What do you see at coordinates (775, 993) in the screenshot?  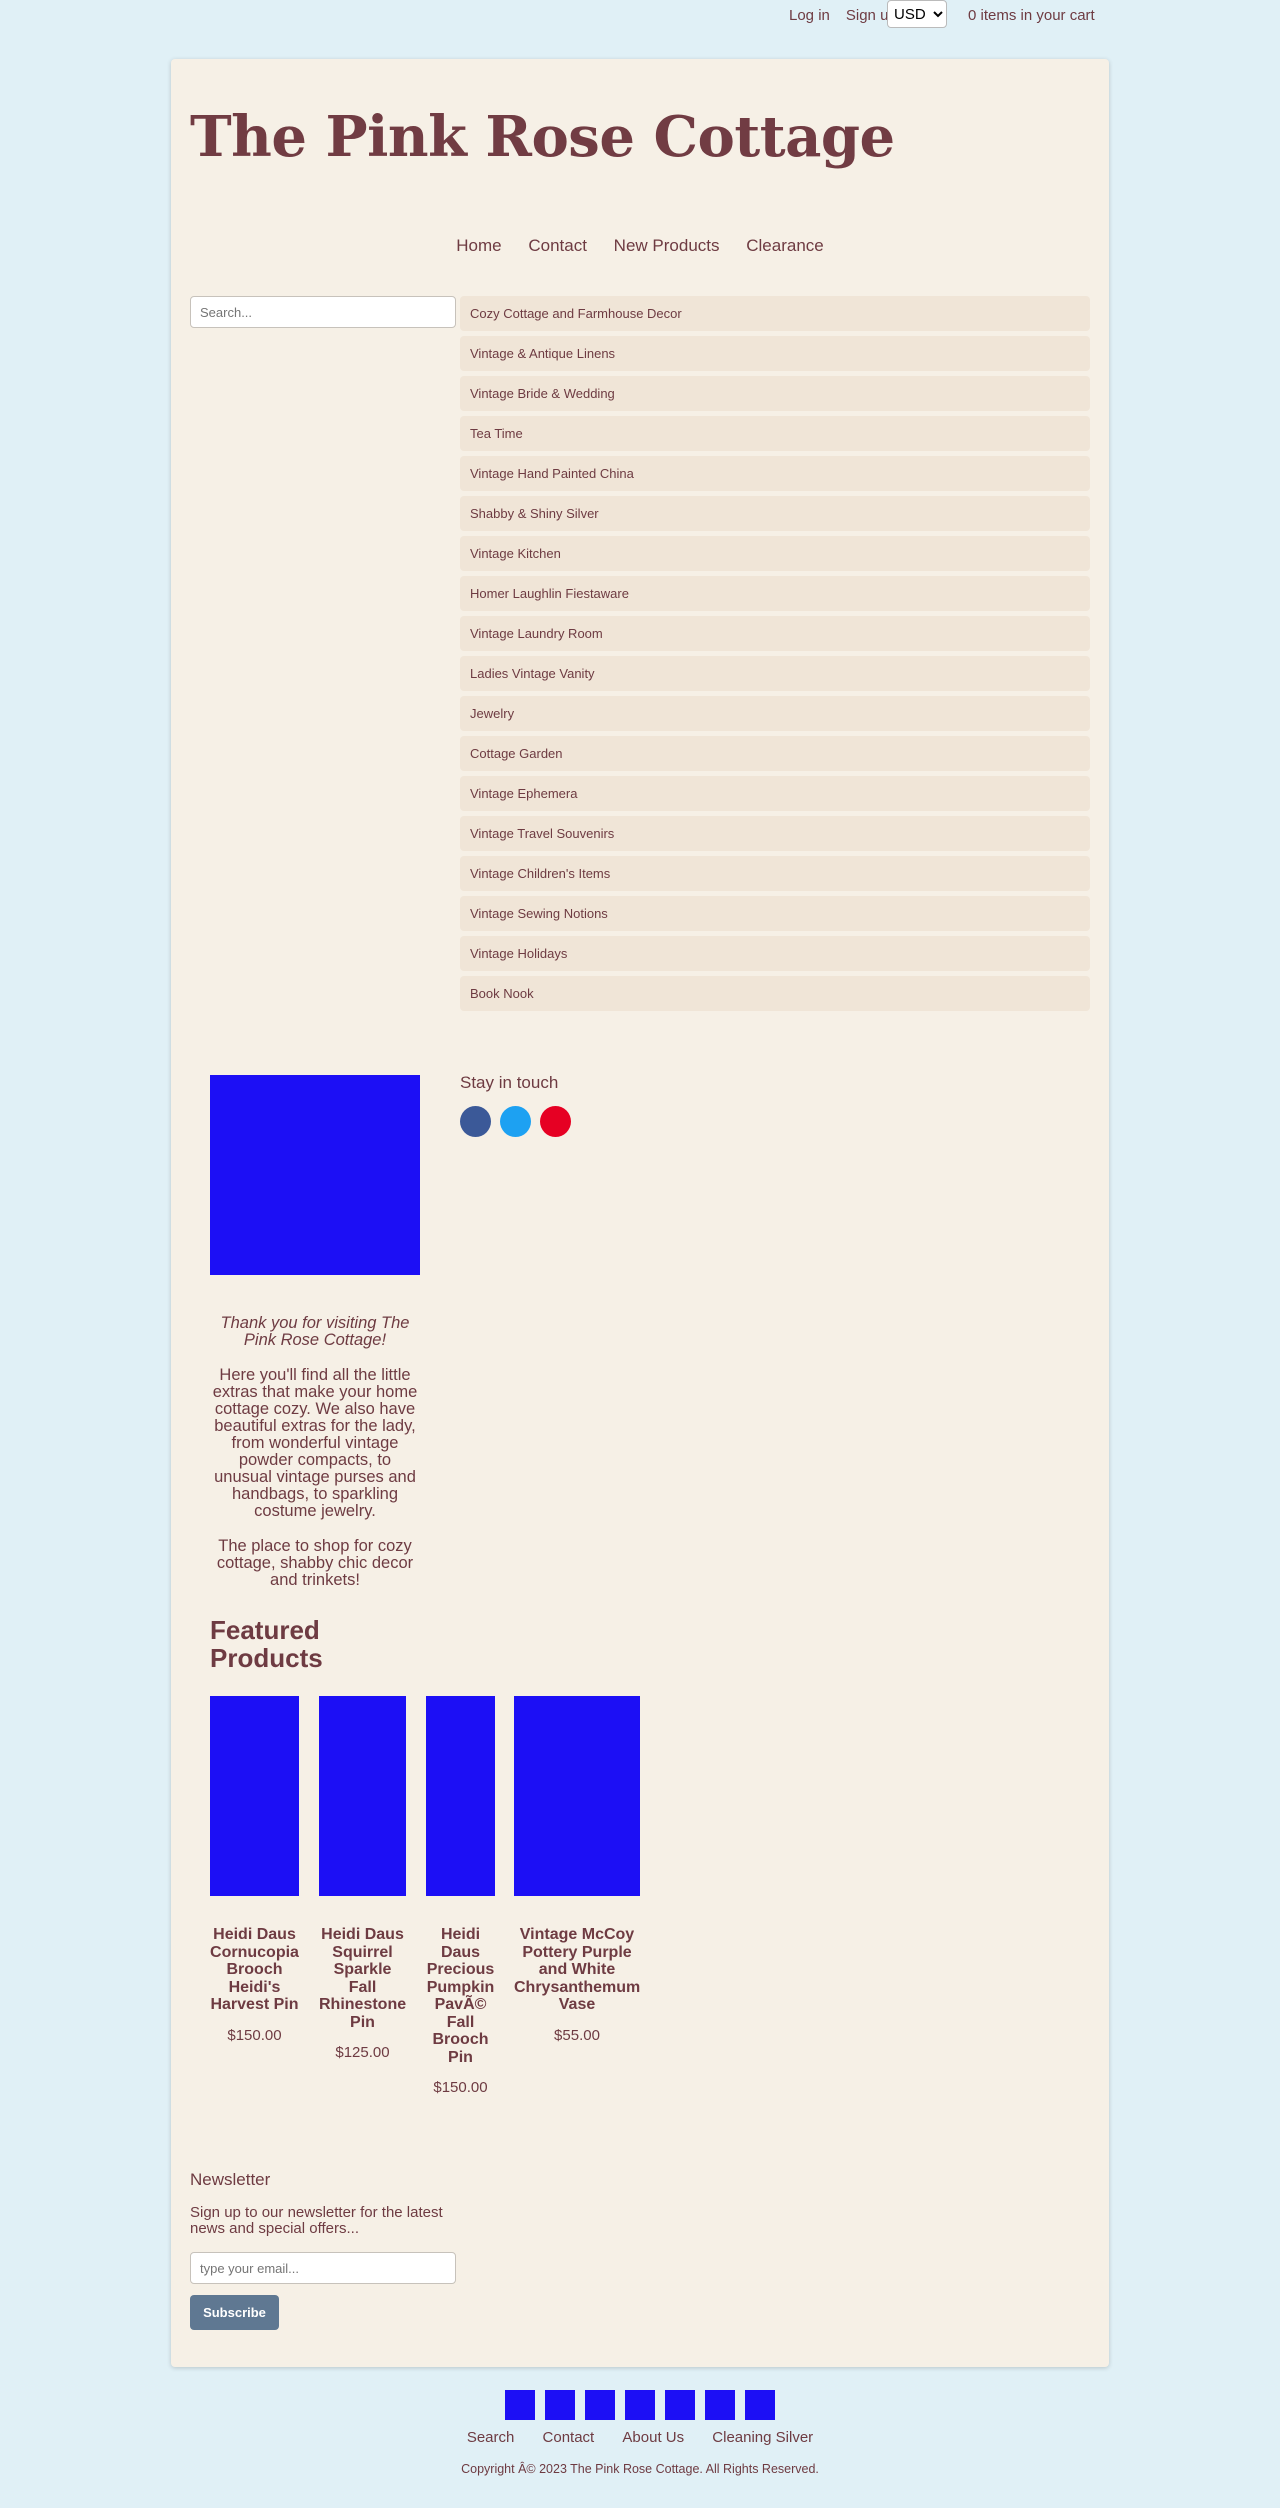 I see `category-item: Book Nook` at bounding box center [775, 993].